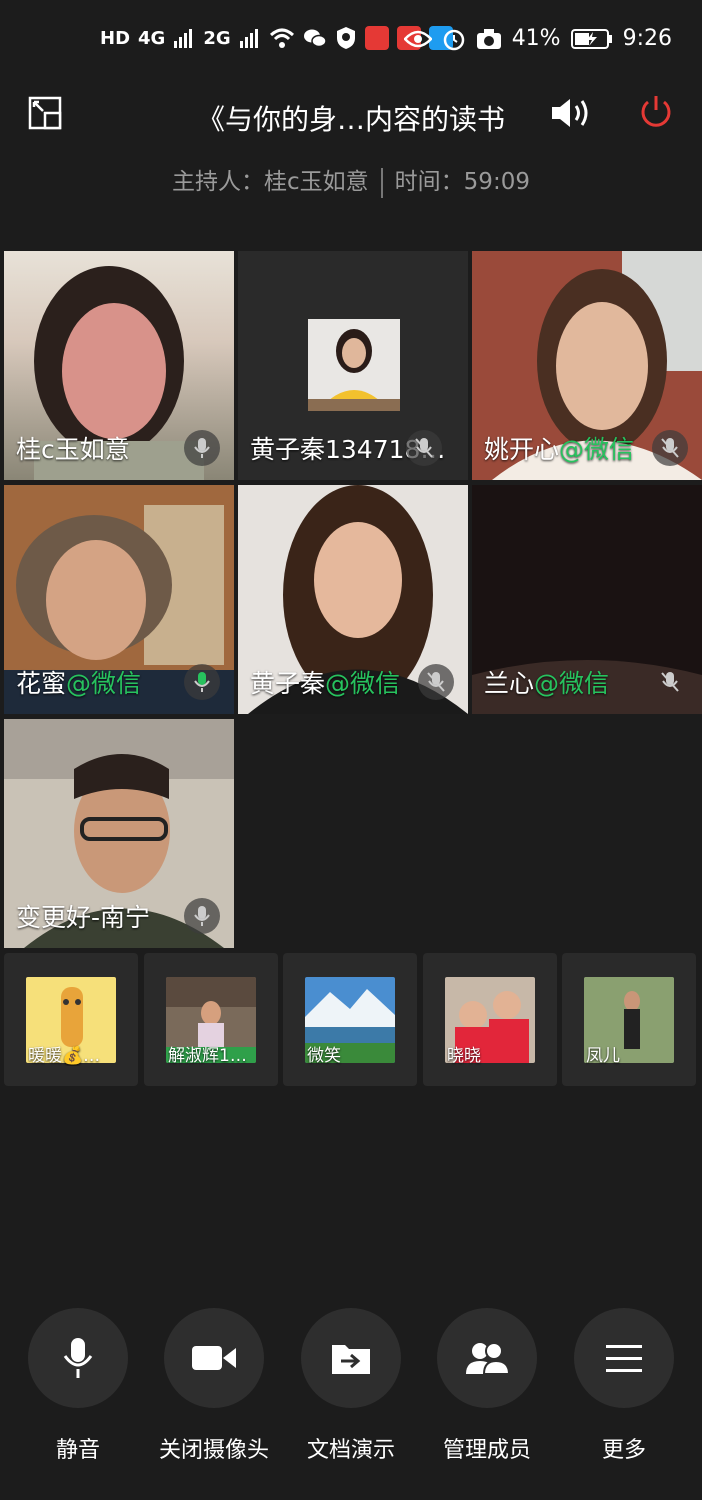  I want to click on microphone-active-icon, so click(202, 682).